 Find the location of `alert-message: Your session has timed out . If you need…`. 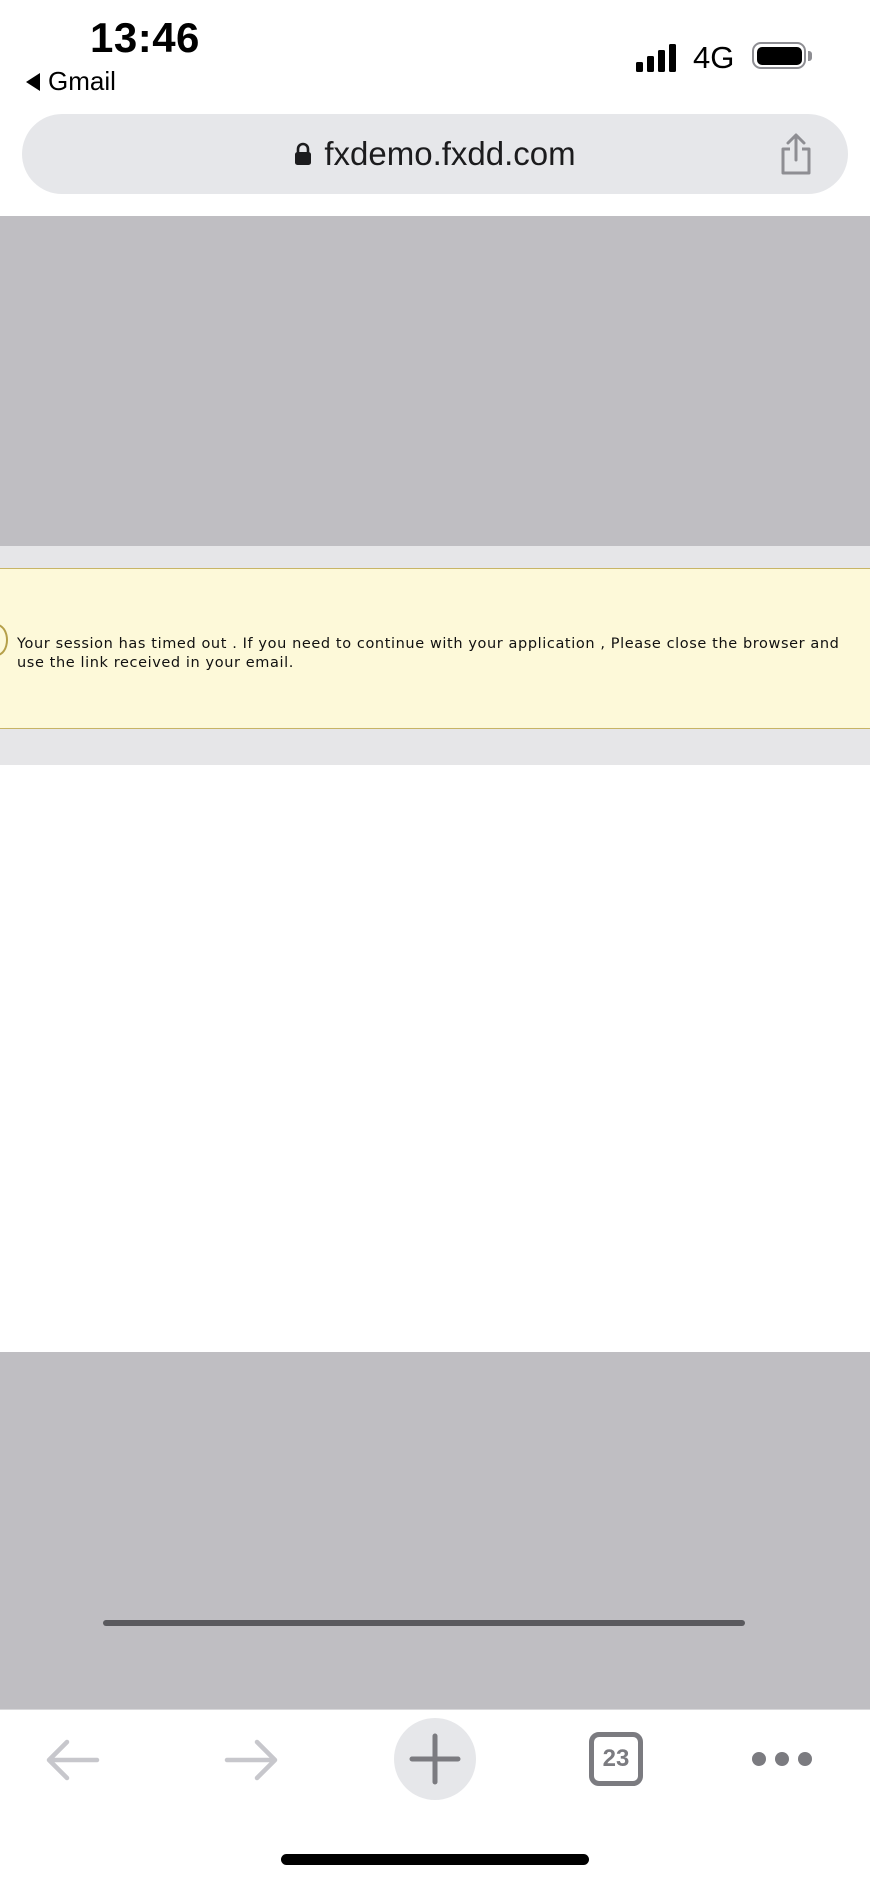

alert-message: Your session has timed out . If you need… is located at coordinates (428, 653).